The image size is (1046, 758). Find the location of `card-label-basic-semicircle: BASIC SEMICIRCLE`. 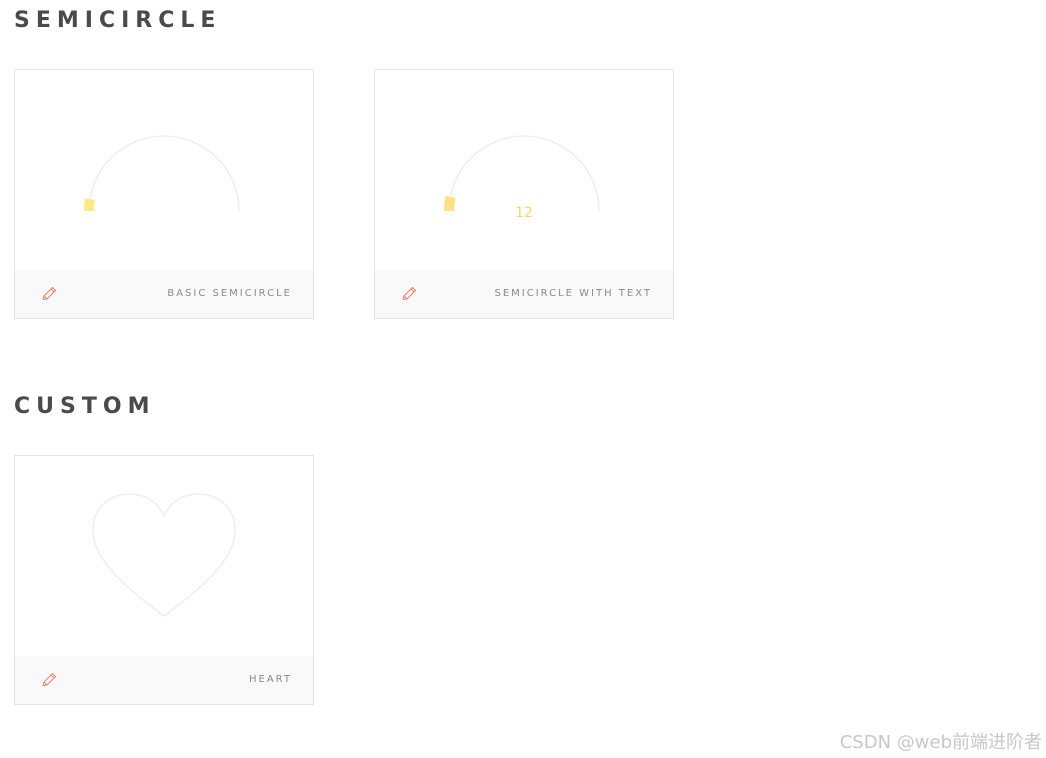

card-label-basic-semicircle: BASIC SEMICIRCLE is located at coordinates (229, 293).